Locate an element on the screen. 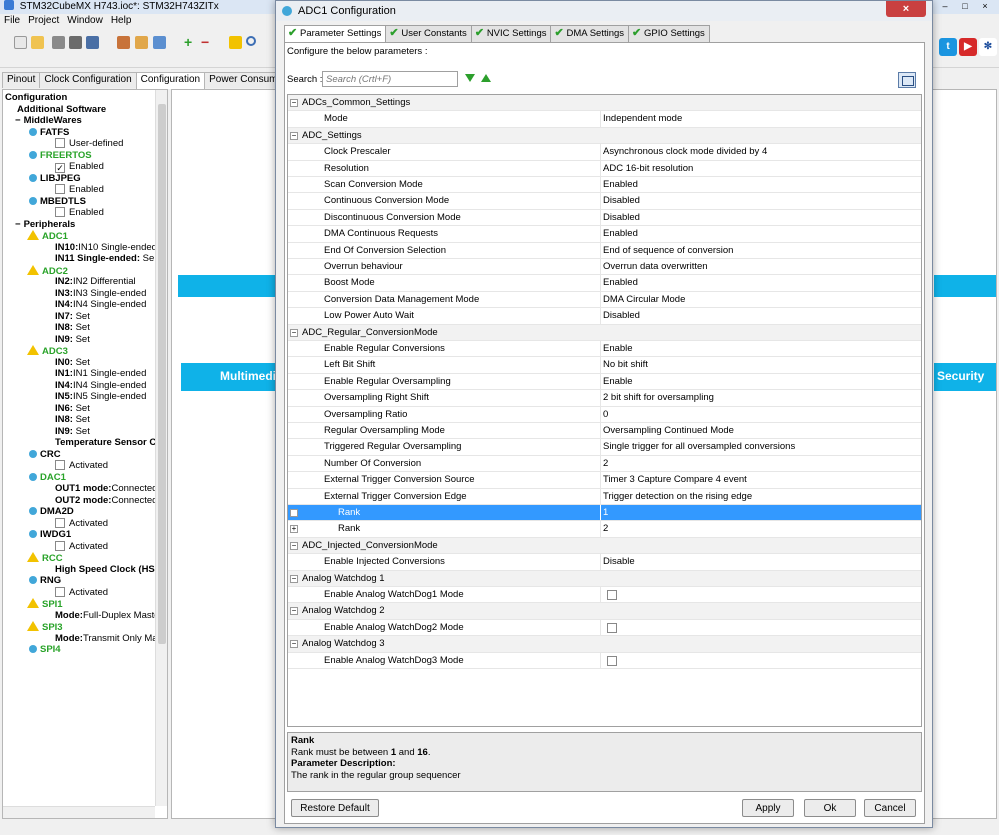 The image size is (999, 835). tree-item: Configuration is located at coordinates (80, 98).